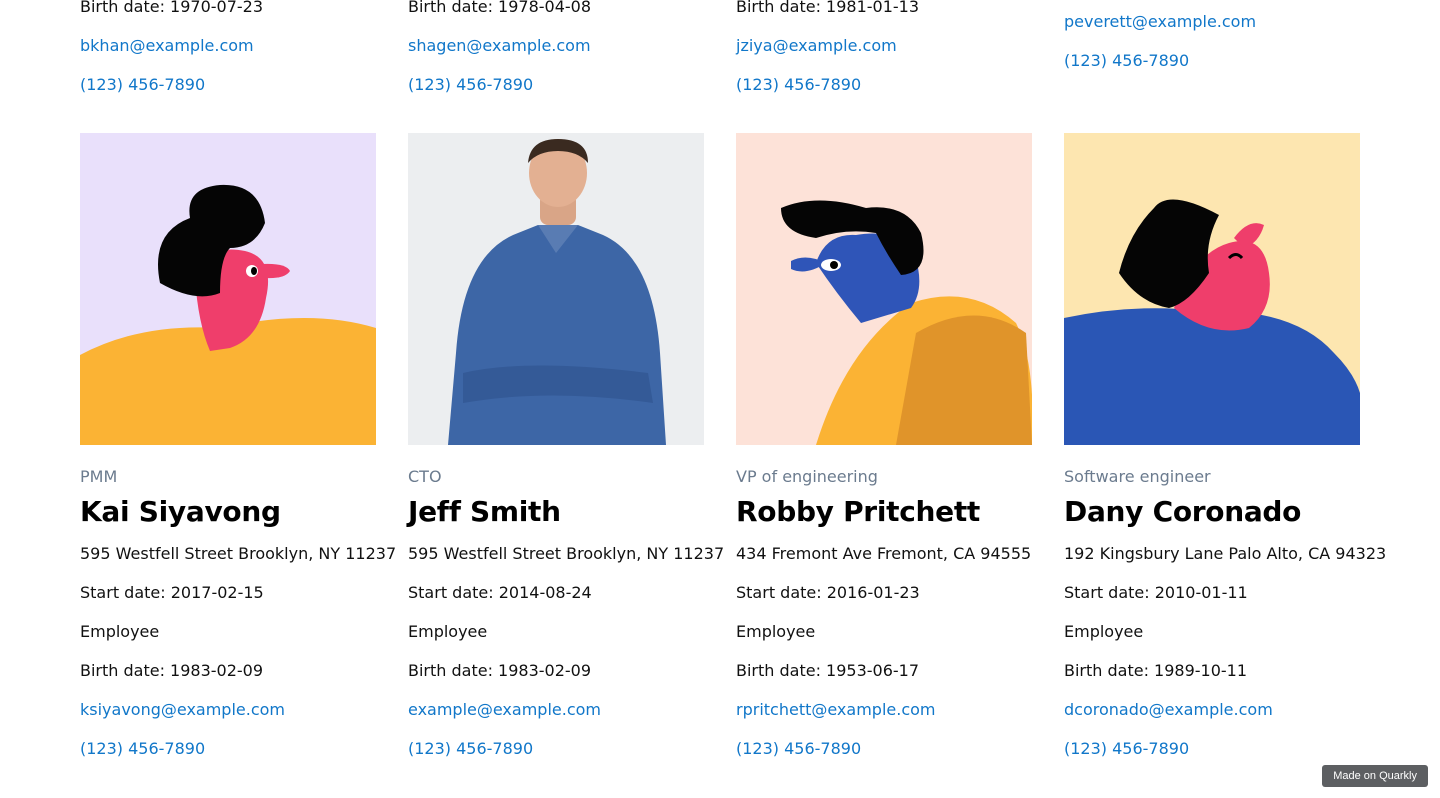 Image resolution: width=1440 pixels, height=798 pixels. I want to click on member-role: VP of engineering, so click(807, 476).